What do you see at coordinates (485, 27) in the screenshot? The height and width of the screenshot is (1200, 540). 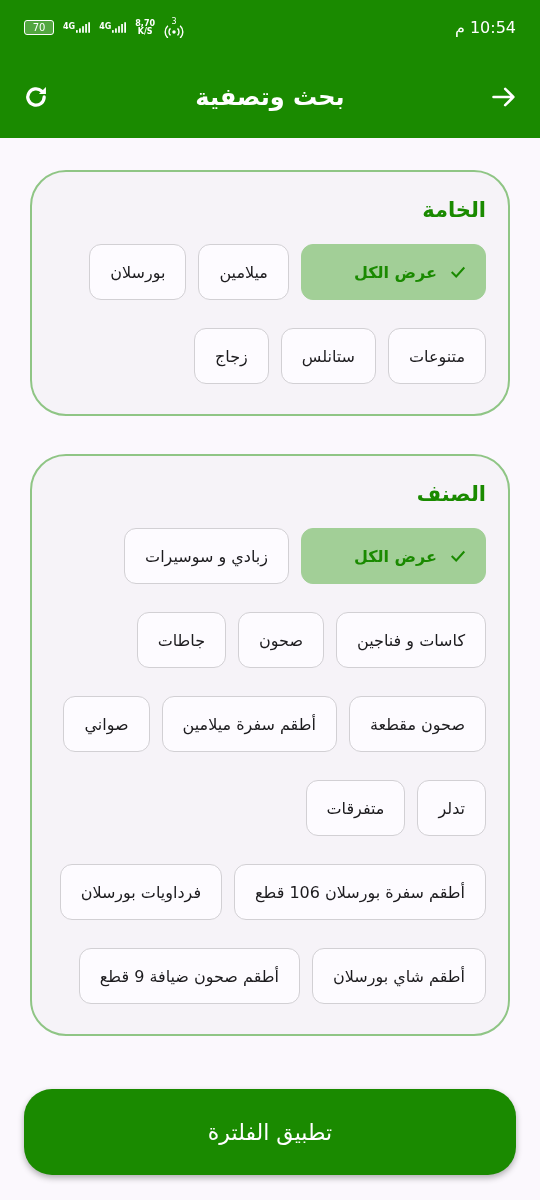 I see `clock: 10:54 م` at bounding box center [485, 27].